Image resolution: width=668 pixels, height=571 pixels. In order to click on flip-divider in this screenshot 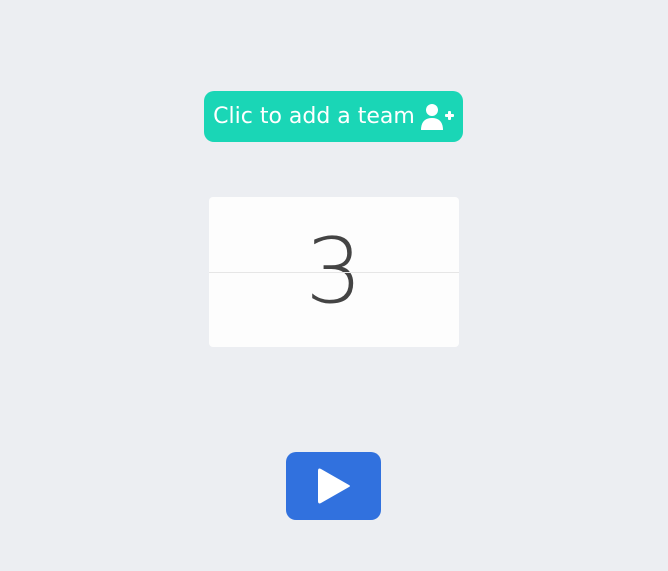, I will do `click(334, 272)`.